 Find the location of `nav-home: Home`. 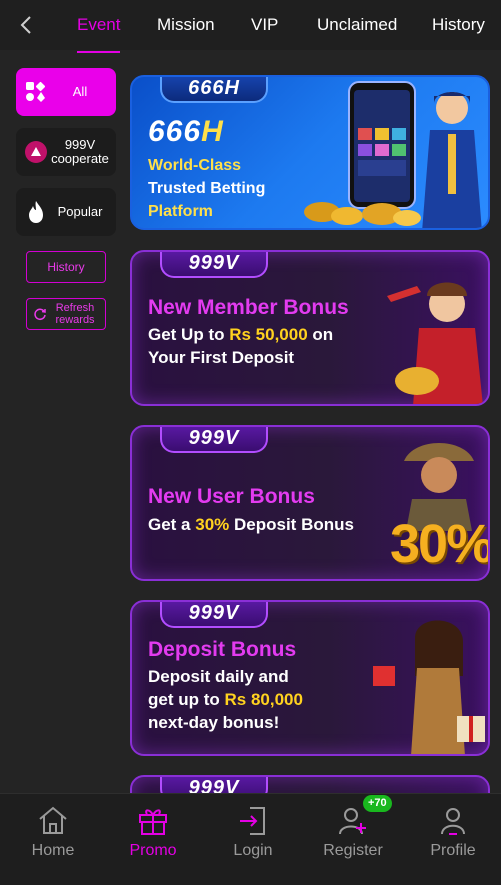

nav-home: Home is located at coordinates (53, 839).